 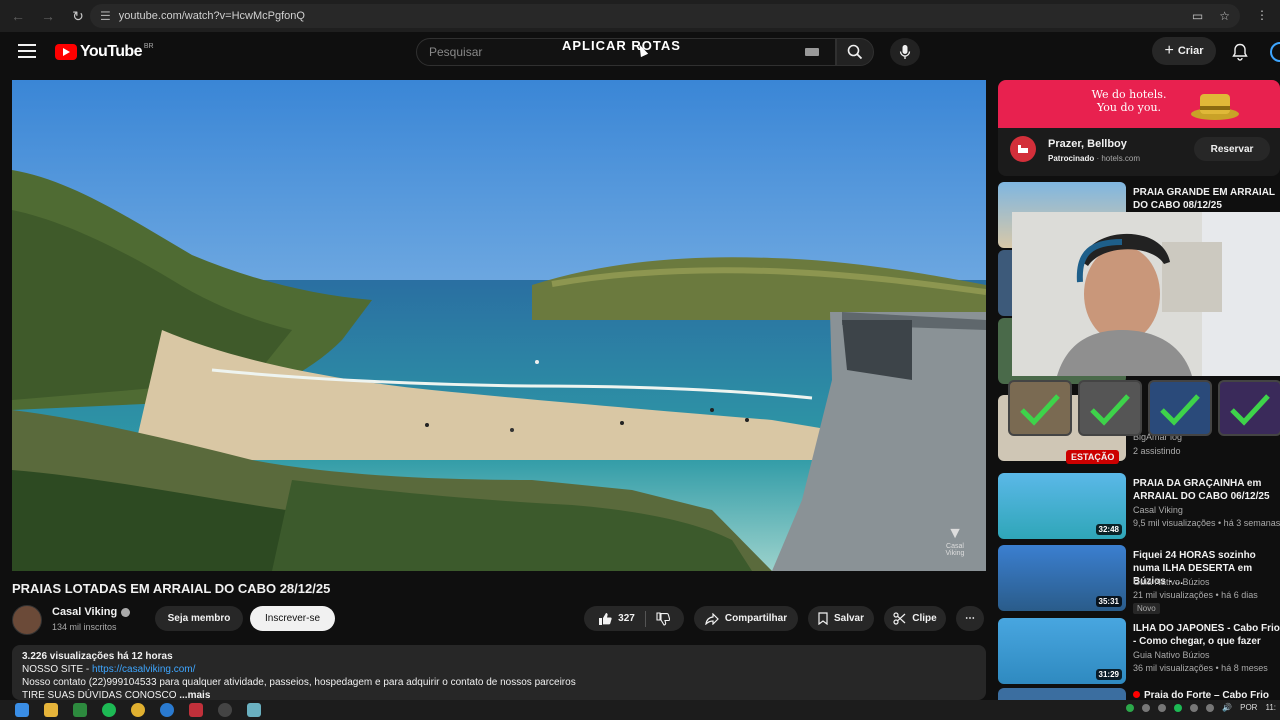 I want to click on youtube-logo: YouTube BR, so click(x=104, y=52).